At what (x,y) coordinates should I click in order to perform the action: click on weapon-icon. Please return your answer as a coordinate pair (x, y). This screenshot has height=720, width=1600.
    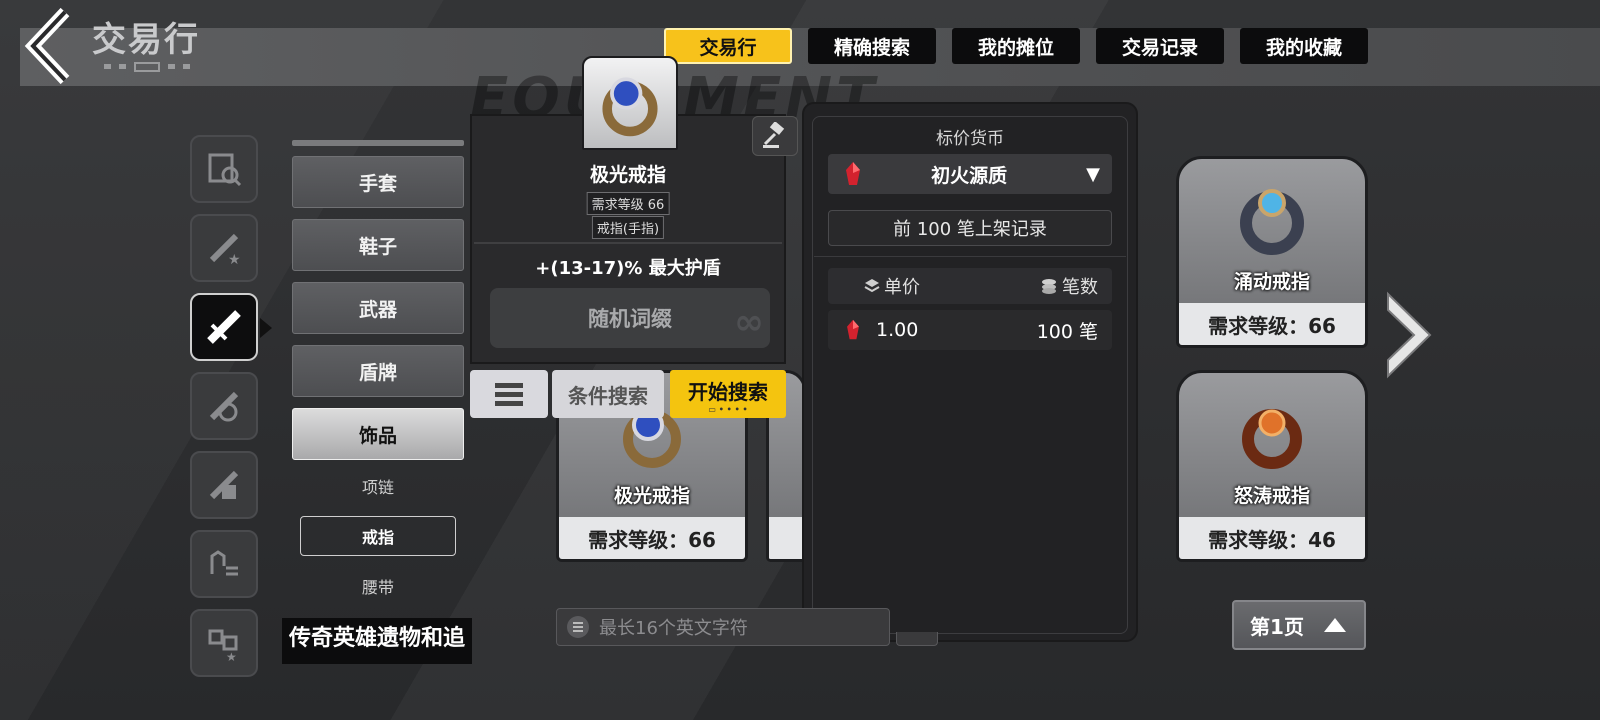
    Looking at the image, I should click on (224, 485).